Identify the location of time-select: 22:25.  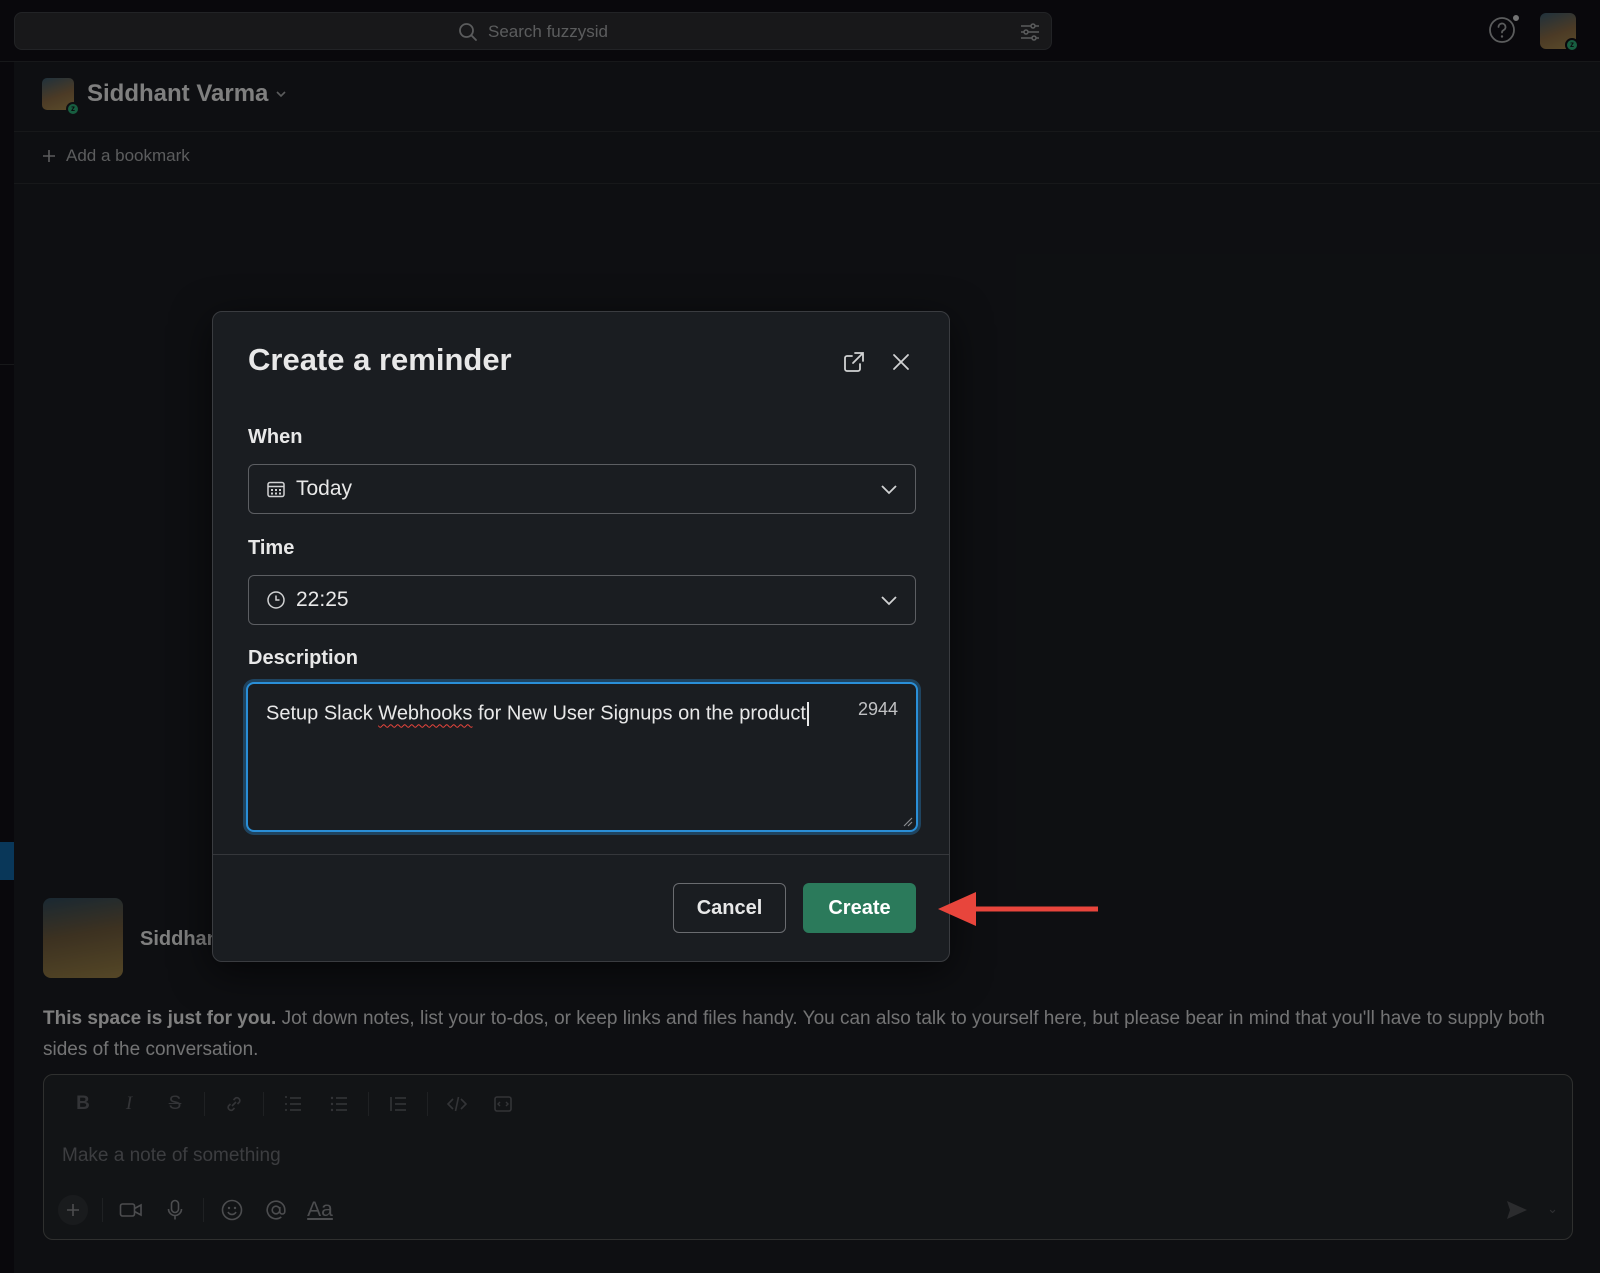
(582, 600).